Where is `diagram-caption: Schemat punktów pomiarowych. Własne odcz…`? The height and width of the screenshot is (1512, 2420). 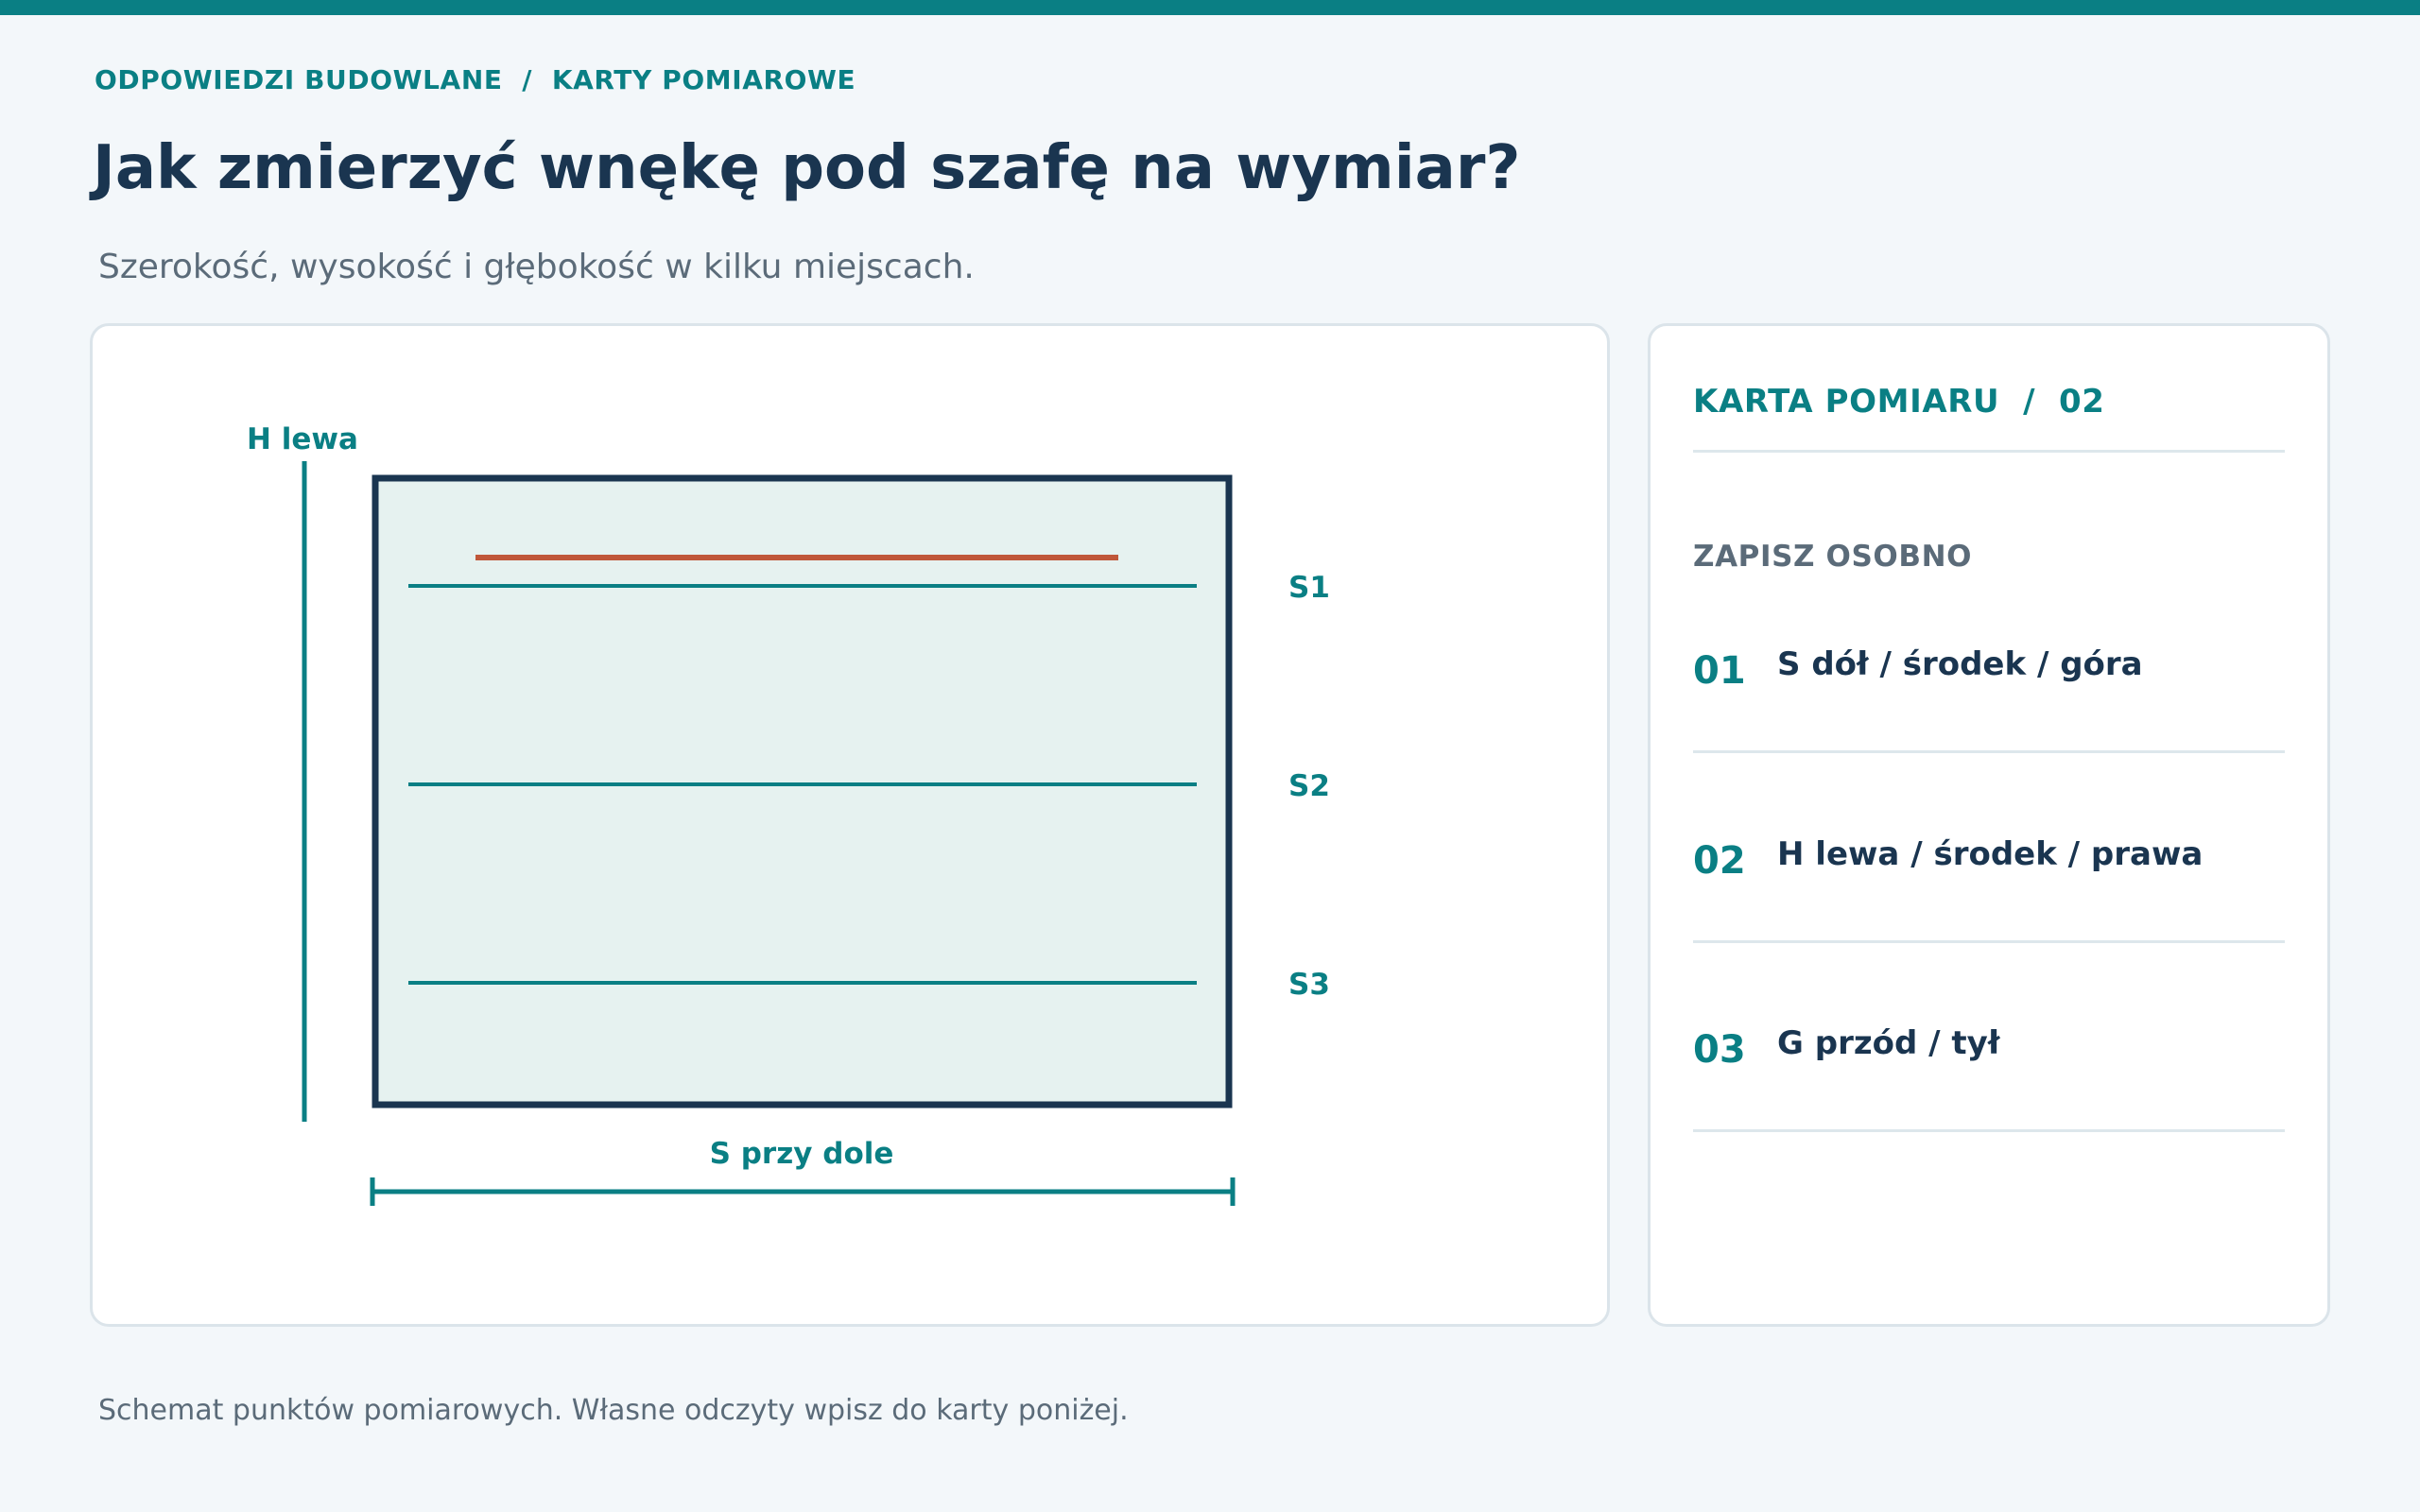 diagram-caption: Schemat punktów pomiarowych. Własne odcz… is located at coordinates (614, 1410).